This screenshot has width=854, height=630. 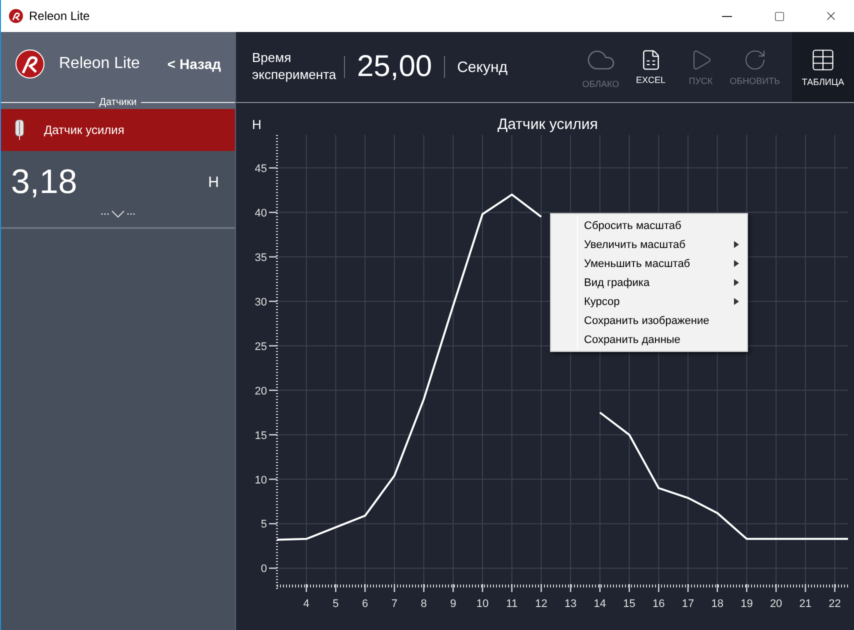 What do you see at coordinates (213, 182) in the screenshot?
I see `sensor-unit: Н` at bounding box center [213, 182].